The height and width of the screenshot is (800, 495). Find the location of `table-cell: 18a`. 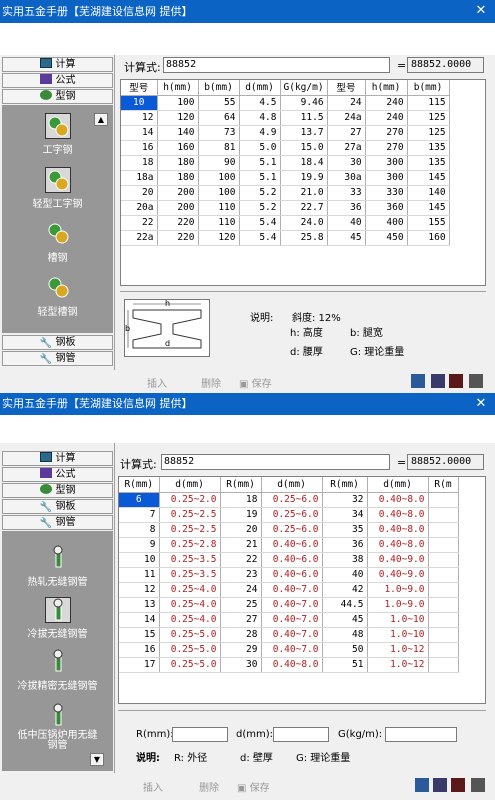

table-cell: 18a is located at coordinates (139, 178).